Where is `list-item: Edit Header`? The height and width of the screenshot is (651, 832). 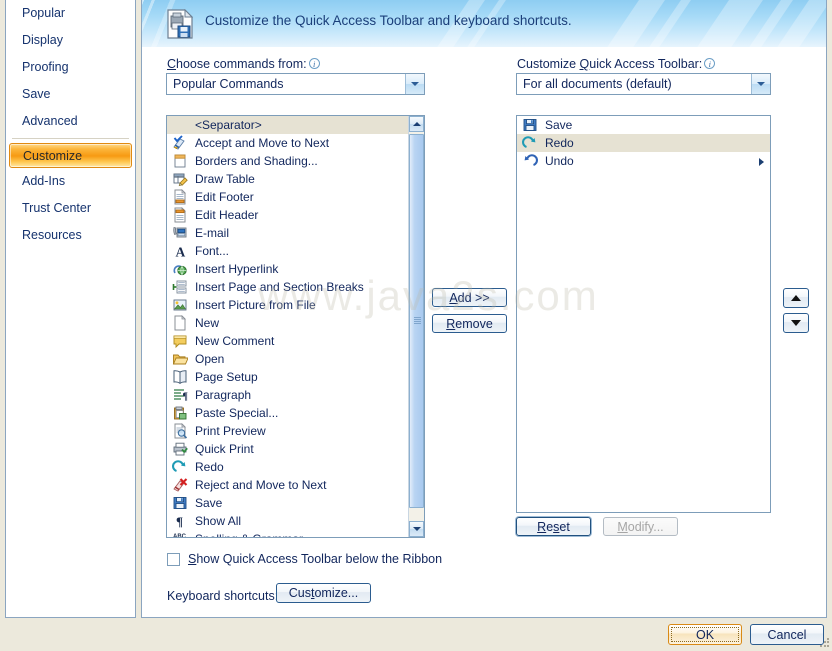 list-item: Edit Header is located at coordinates (295, 215).